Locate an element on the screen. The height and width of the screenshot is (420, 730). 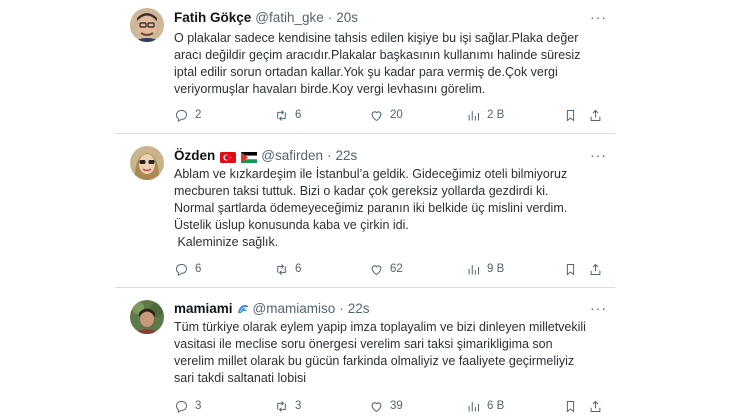
like-count: 62 is located at coordinates (396, 269).